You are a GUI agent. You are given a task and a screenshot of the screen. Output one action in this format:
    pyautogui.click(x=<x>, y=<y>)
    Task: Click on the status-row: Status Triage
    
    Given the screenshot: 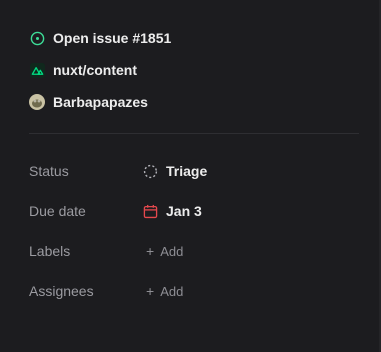 What is the action you would take?
    pyautogui.click(x=194, y=171)
    